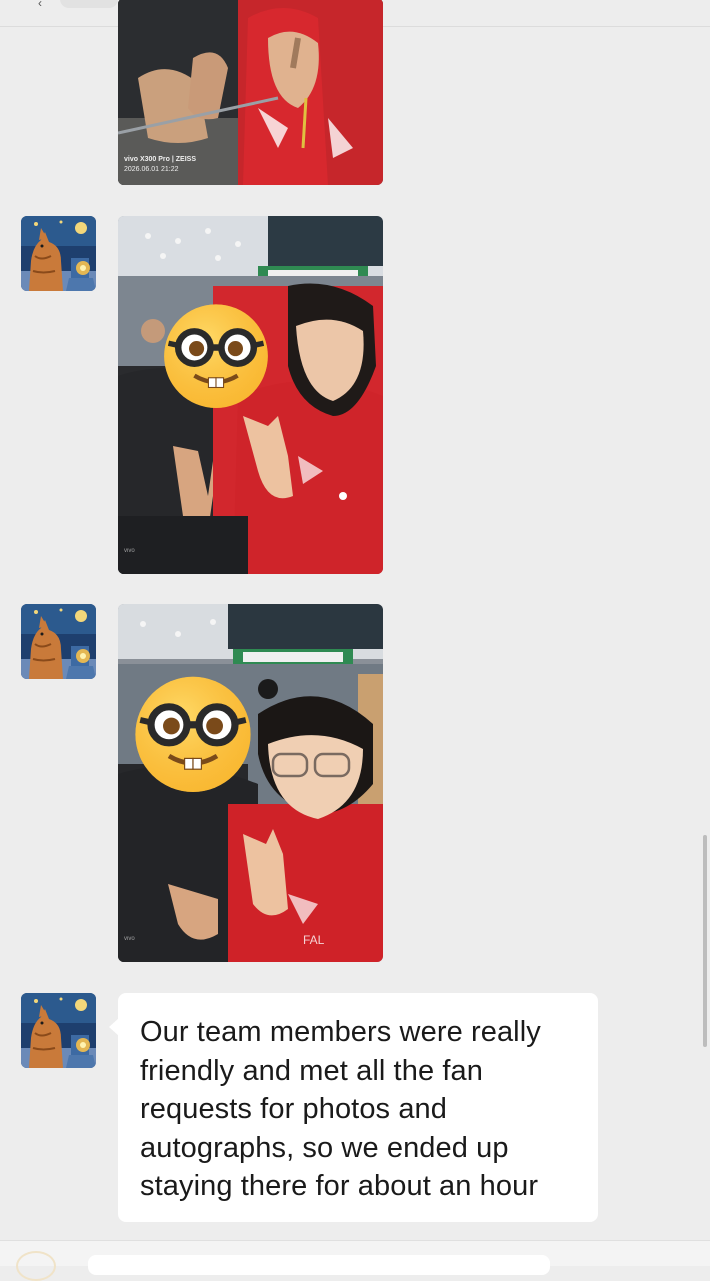 This screenshot has width=710, height=1281. What do you see at coordinates (705, 941) in the screenshot?
I see `scrollbar` at bounding box center [705, 941].